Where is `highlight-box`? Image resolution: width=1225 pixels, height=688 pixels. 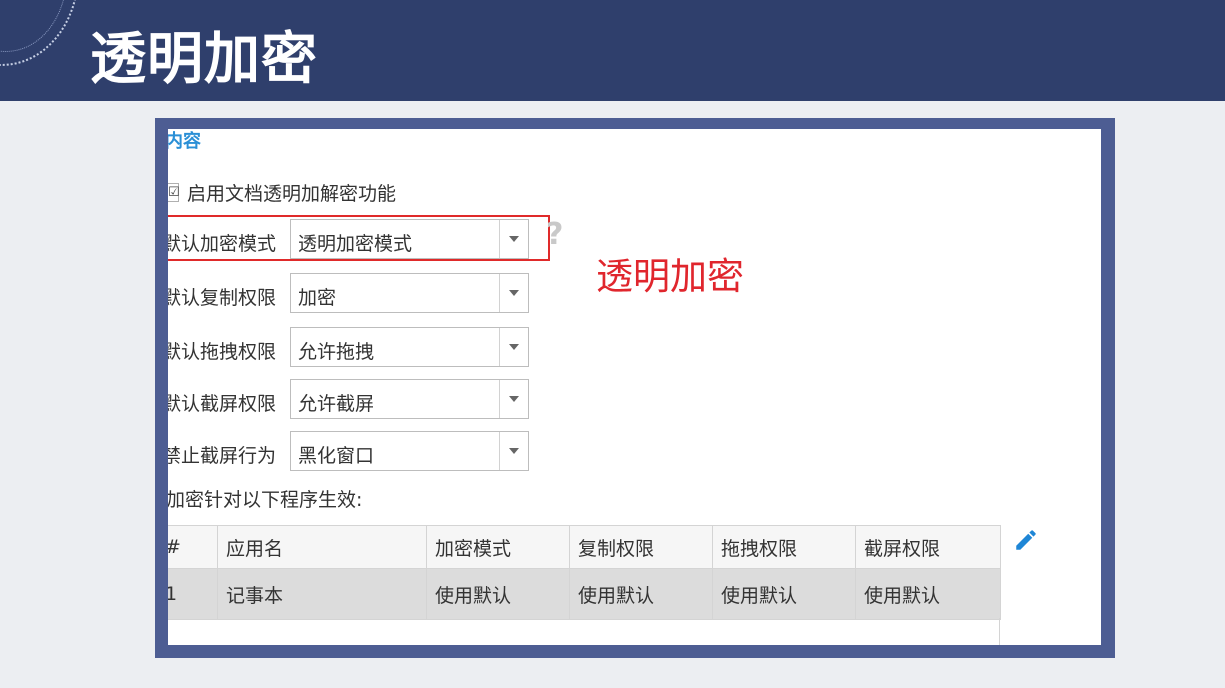
highlight-box is located at coordinates (359, 238).